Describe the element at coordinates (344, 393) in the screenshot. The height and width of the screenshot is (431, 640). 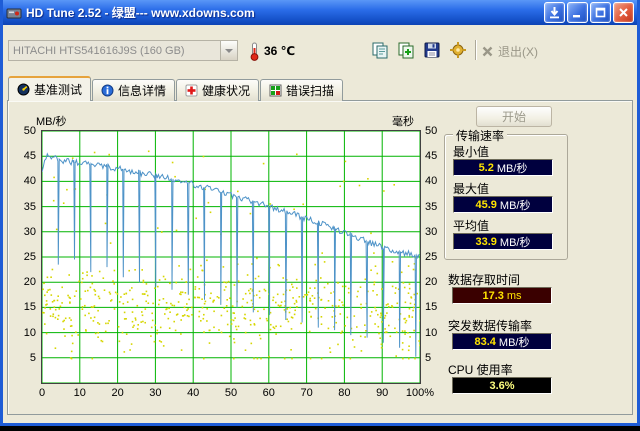
I see `x-tick: 80` at that location.